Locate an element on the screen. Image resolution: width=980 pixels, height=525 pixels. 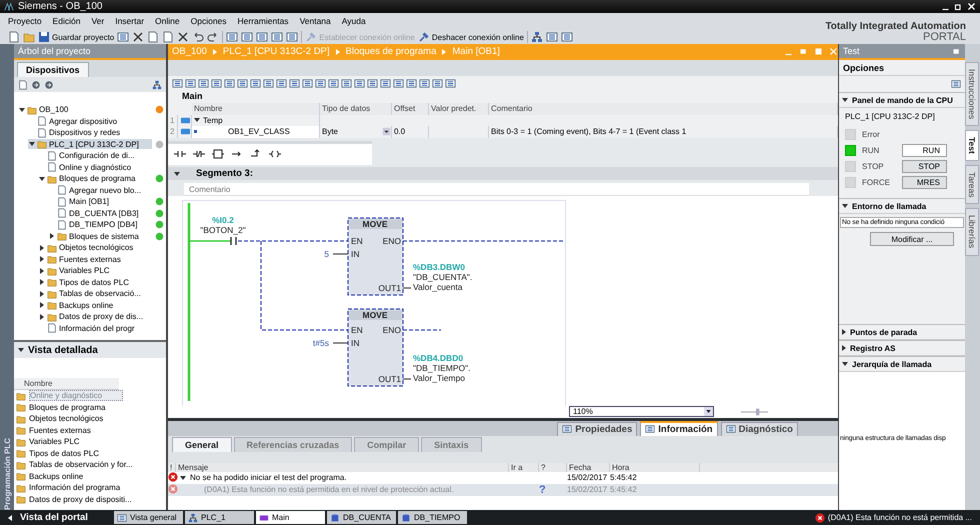
delete-icon is located at coordinates (183, 37).